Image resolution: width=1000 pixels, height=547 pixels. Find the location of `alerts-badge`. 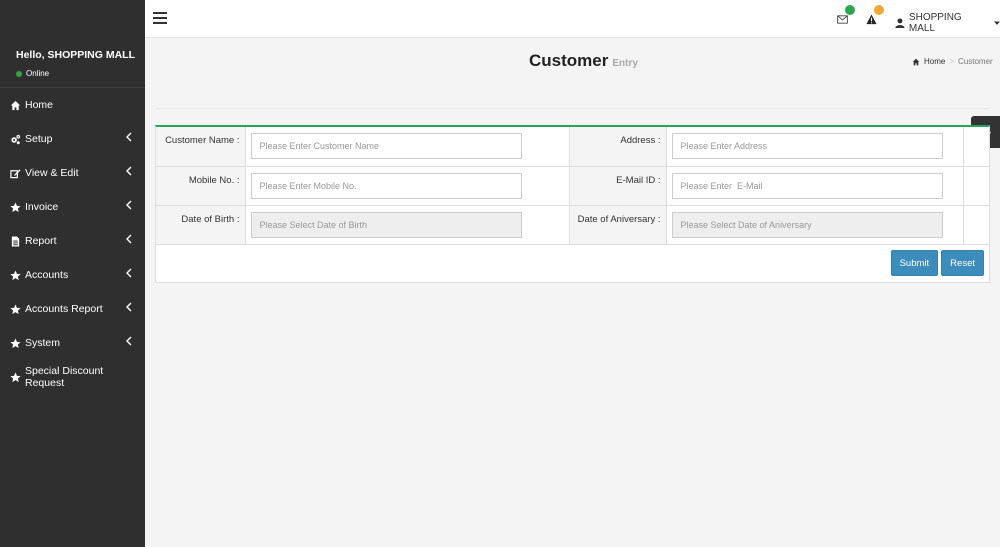

alerts-badge is located at coordinates (879, 10).